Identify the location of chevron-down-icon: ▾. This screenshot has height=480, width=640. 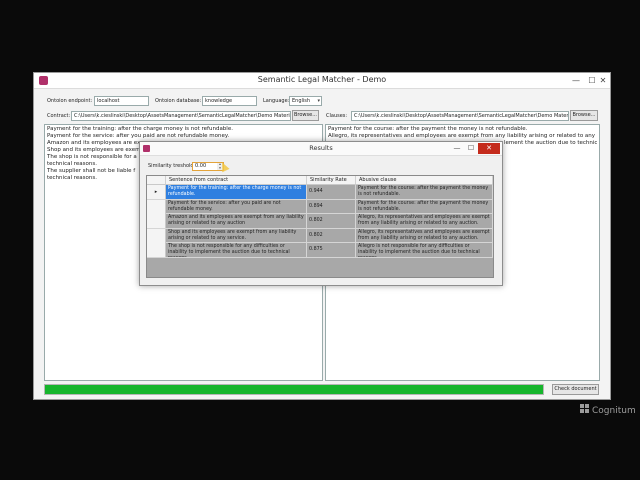
(318, 101).